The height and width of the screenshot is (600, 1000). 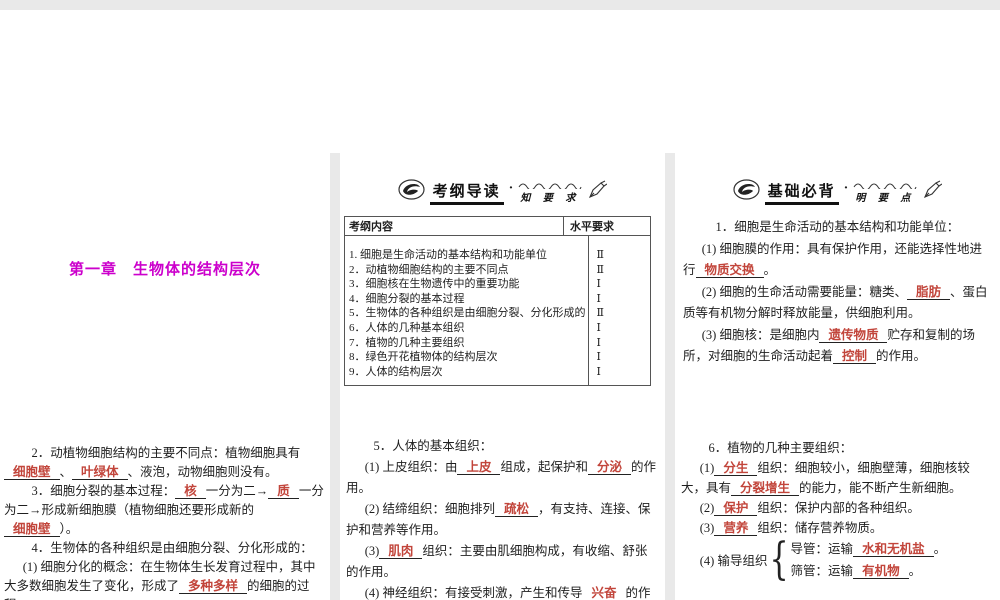 I want to click on table-row-content: 4．细胞分裂的基本过程, so click(x=407, y=298).